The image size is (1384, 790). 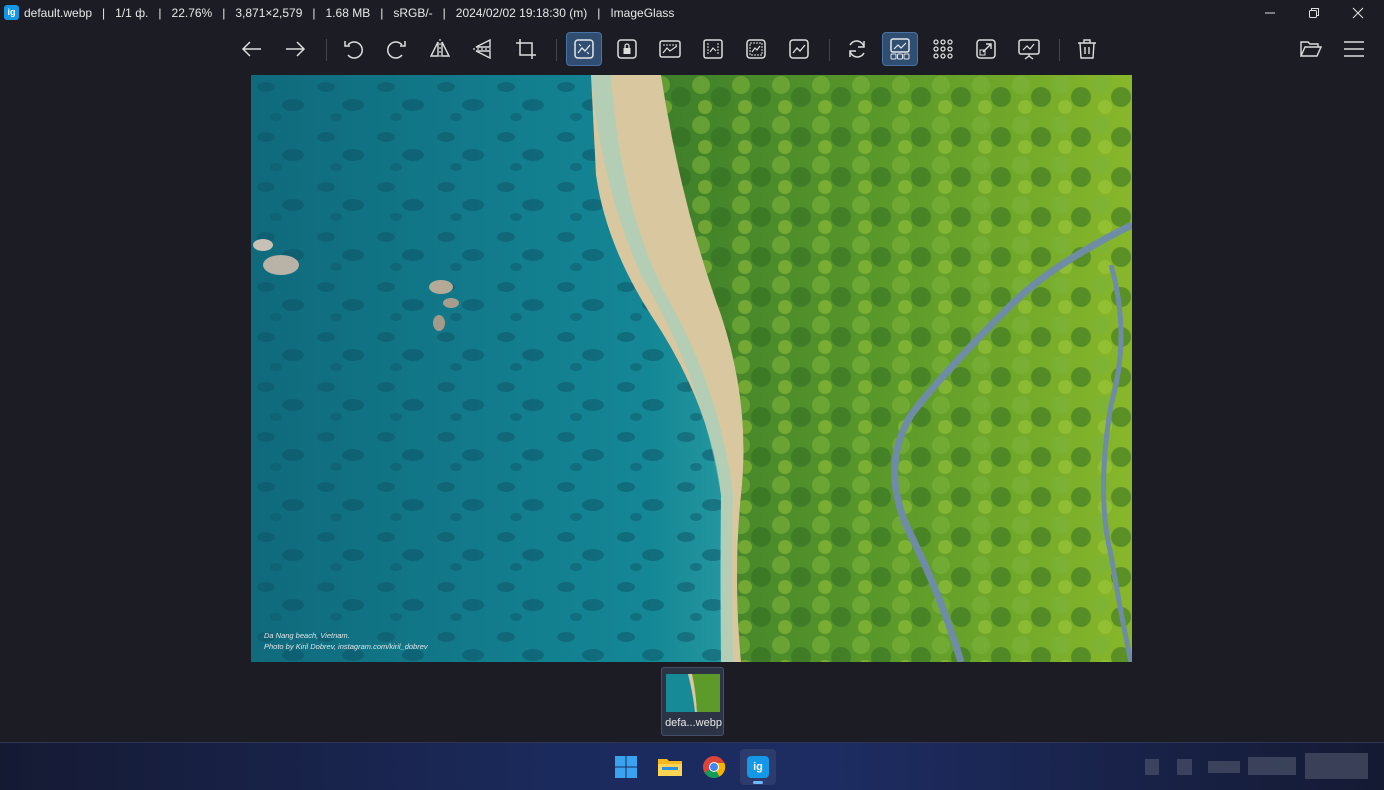 What do you see at coordinates (758, 782) in the screenshot?
I see `active-indicator` at bounding box center [758, 782].